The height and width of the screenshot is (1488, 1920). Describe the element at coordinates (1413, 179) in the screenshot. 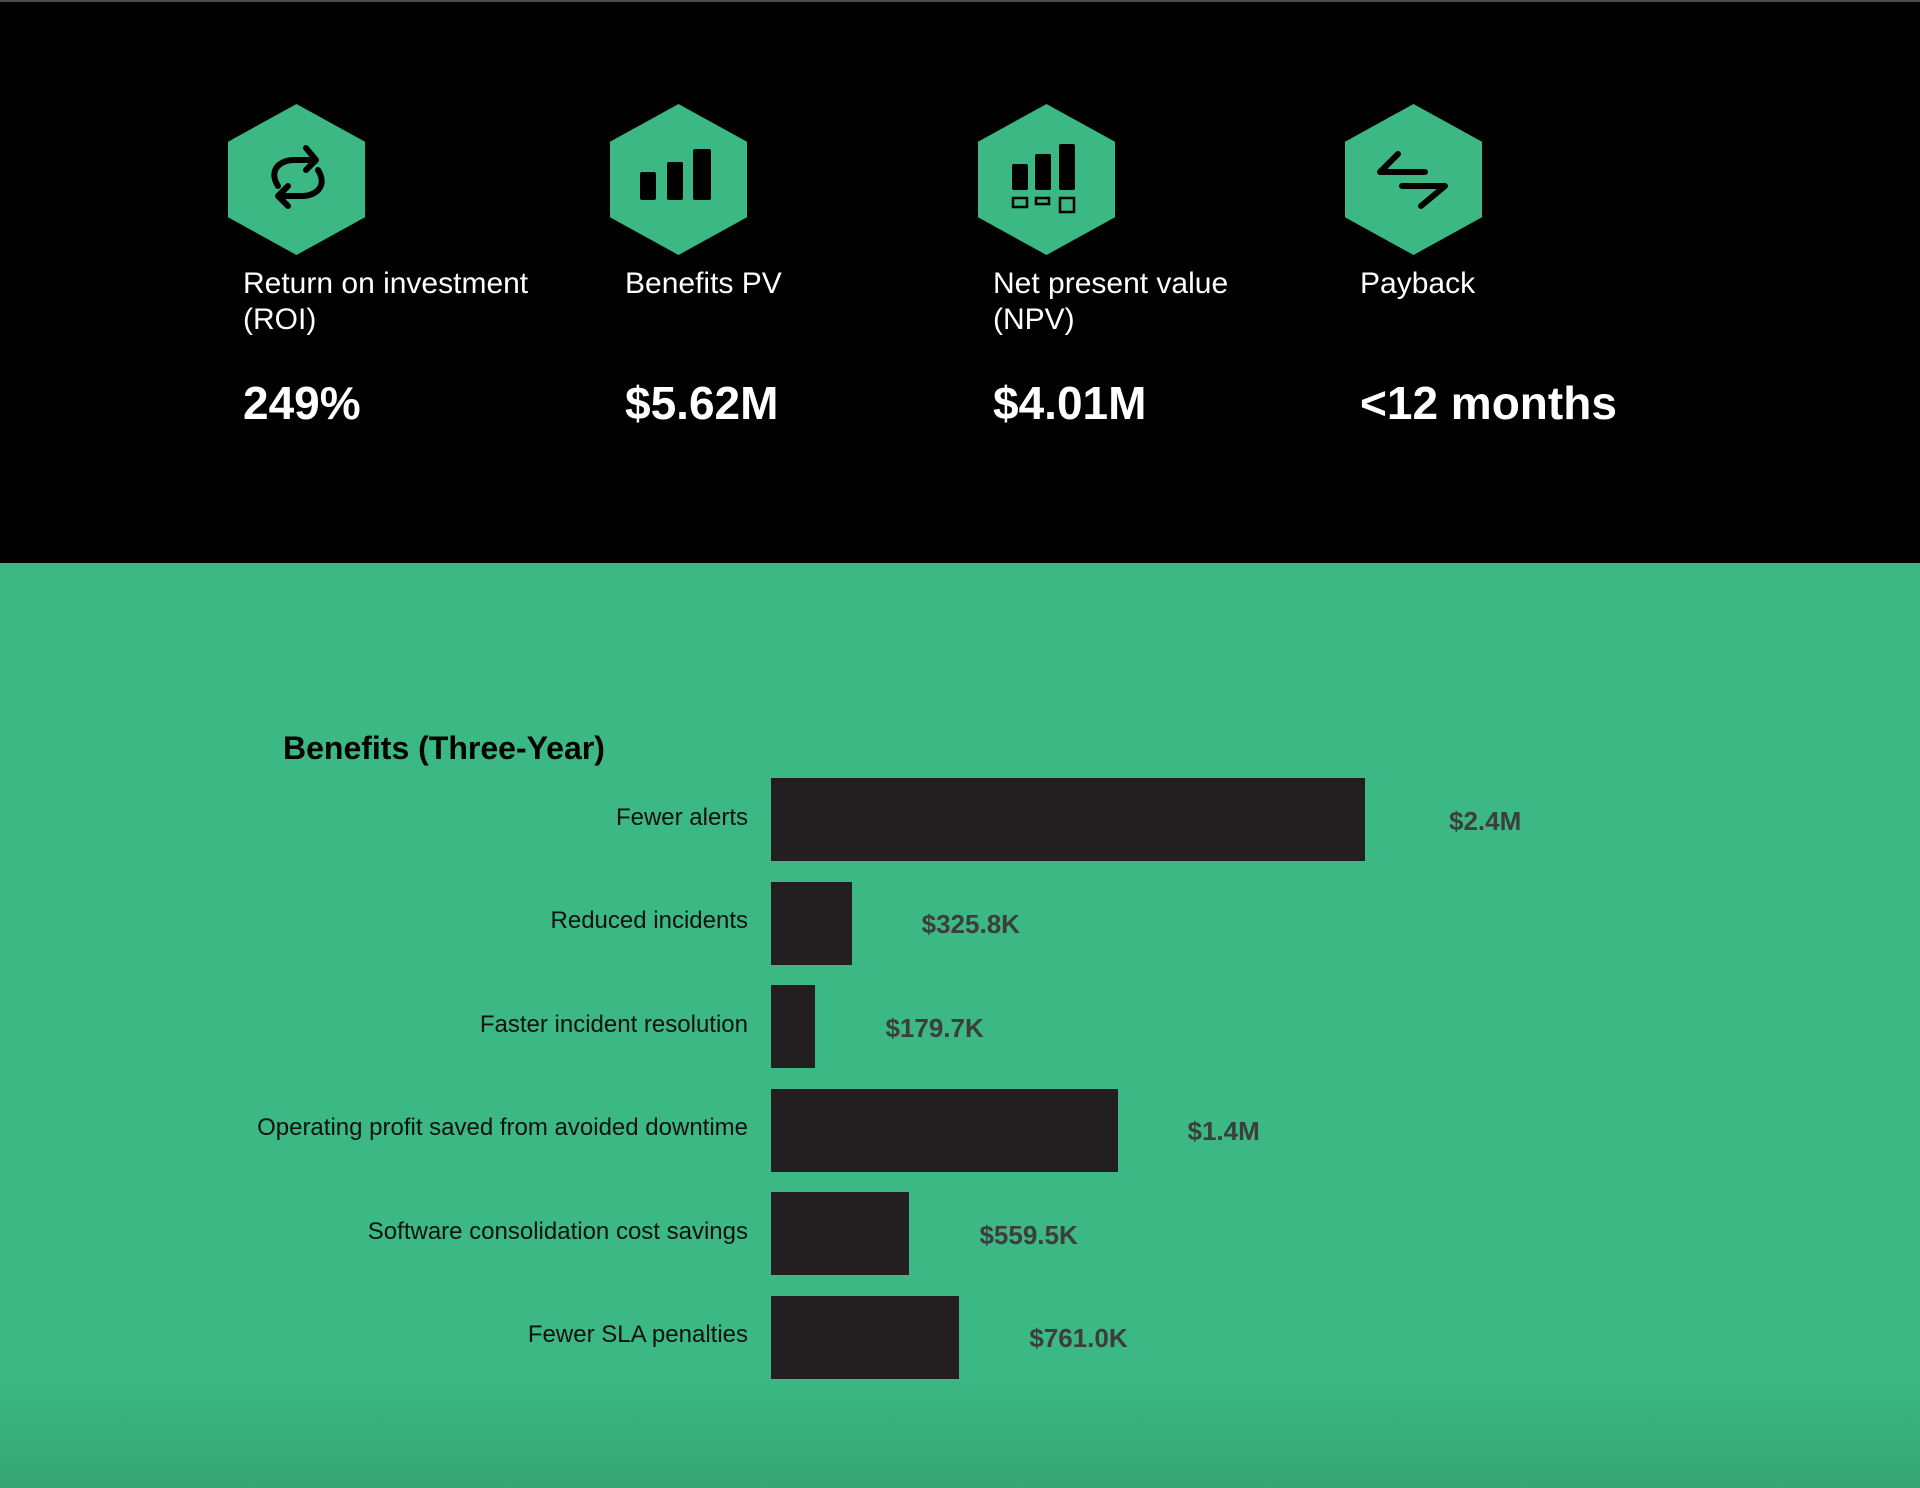

I see `swap-arrows-icon` at that location.